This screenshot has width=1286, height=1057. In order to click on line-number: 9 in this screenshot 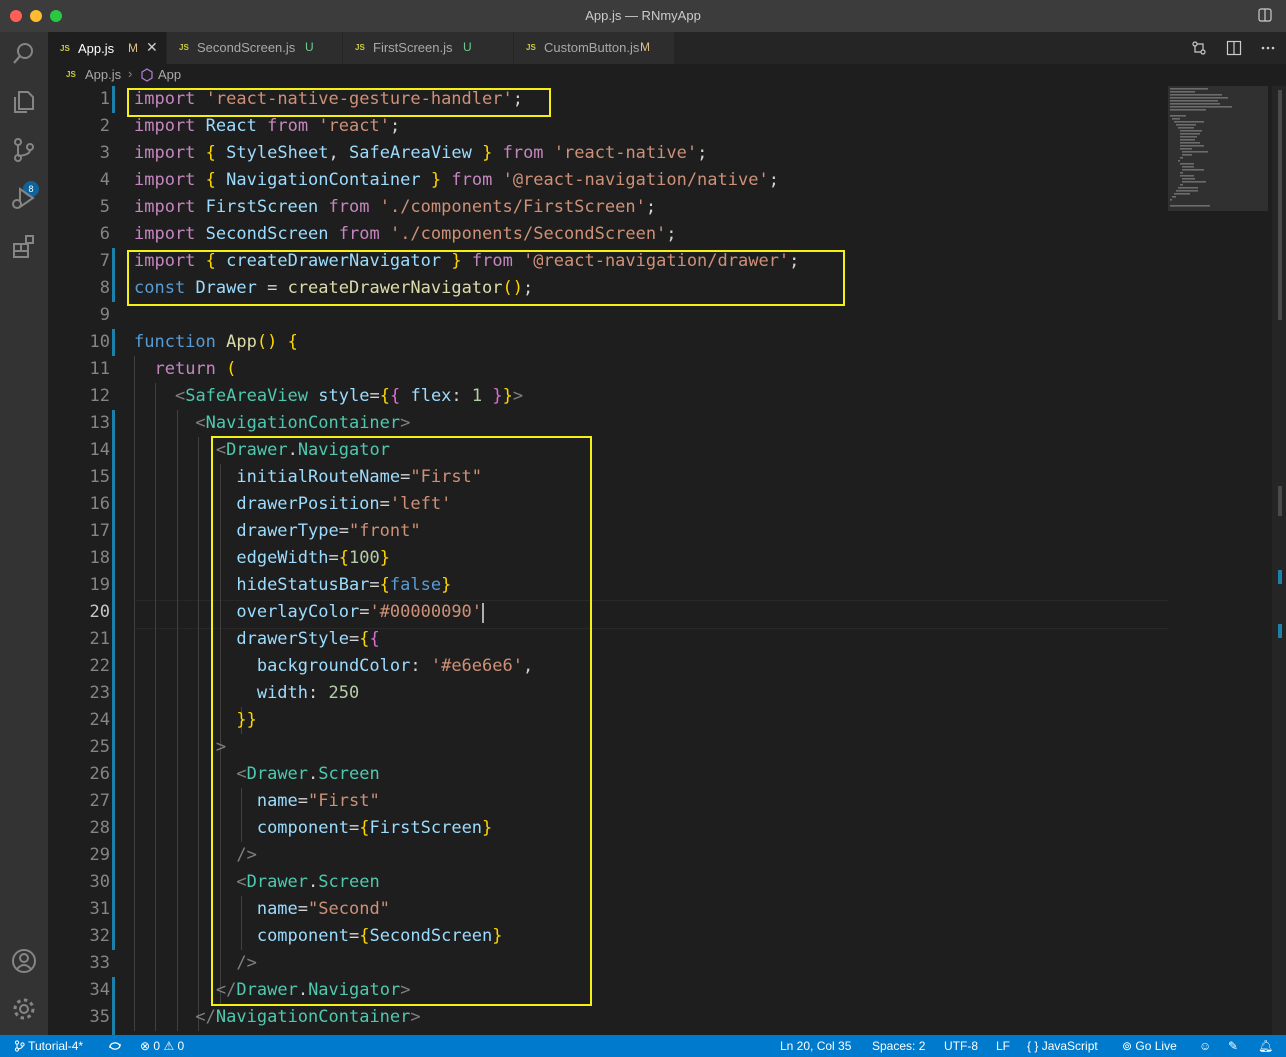, I will do `click(104, 315)`.